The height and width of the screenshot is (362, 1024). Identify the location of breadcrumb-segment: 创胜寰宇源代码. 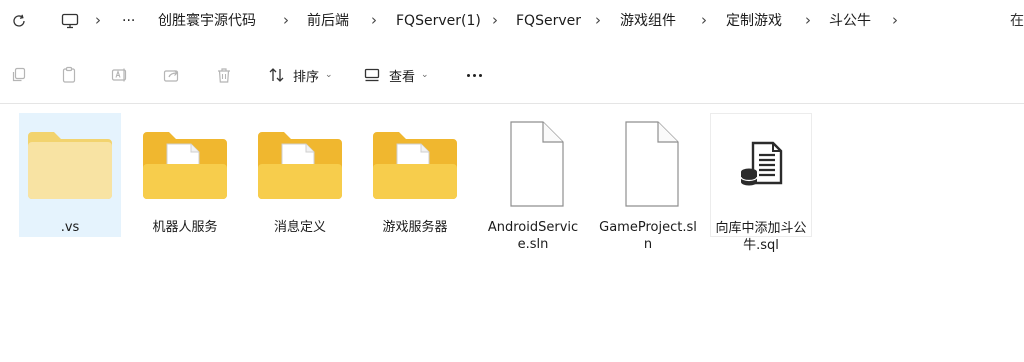
(207, 21).